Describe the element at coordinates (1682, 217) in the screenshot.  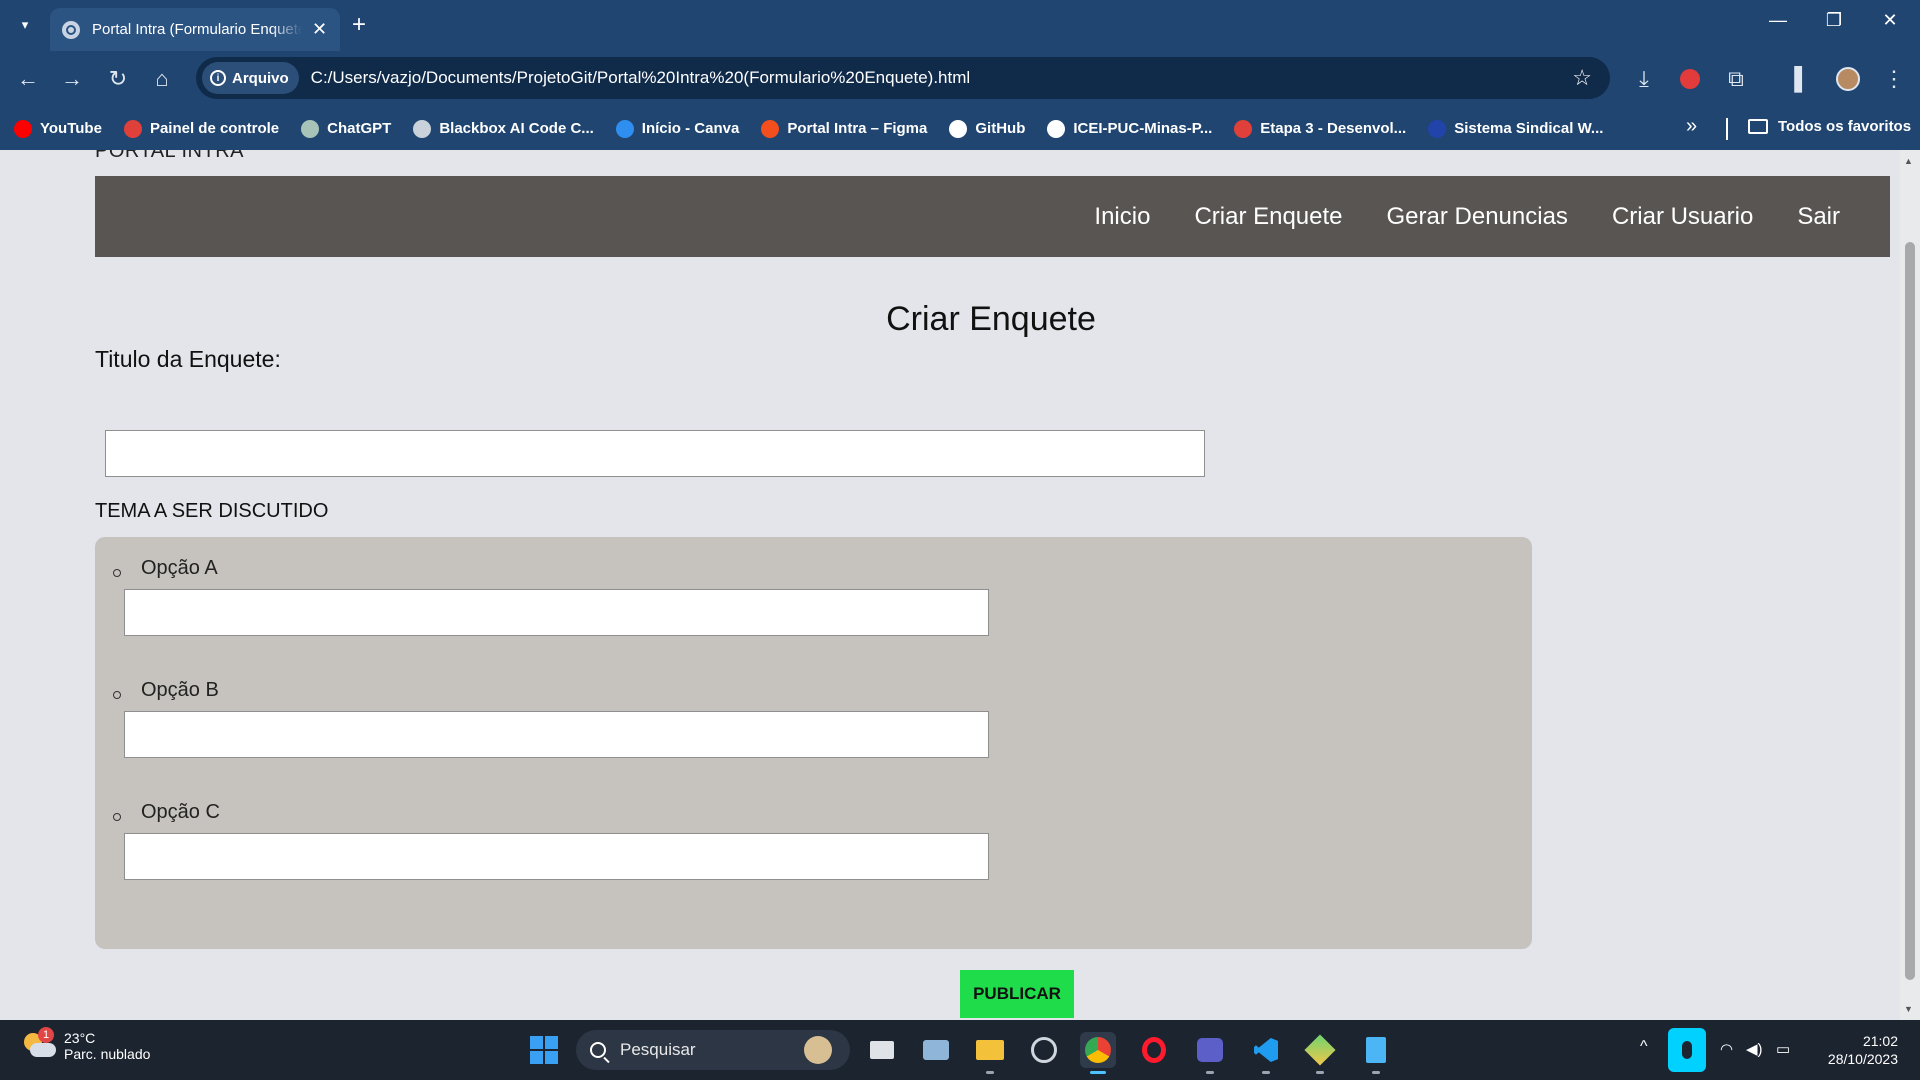
I see `nav-link-criar-usuario: Criar Usuario` at that location.